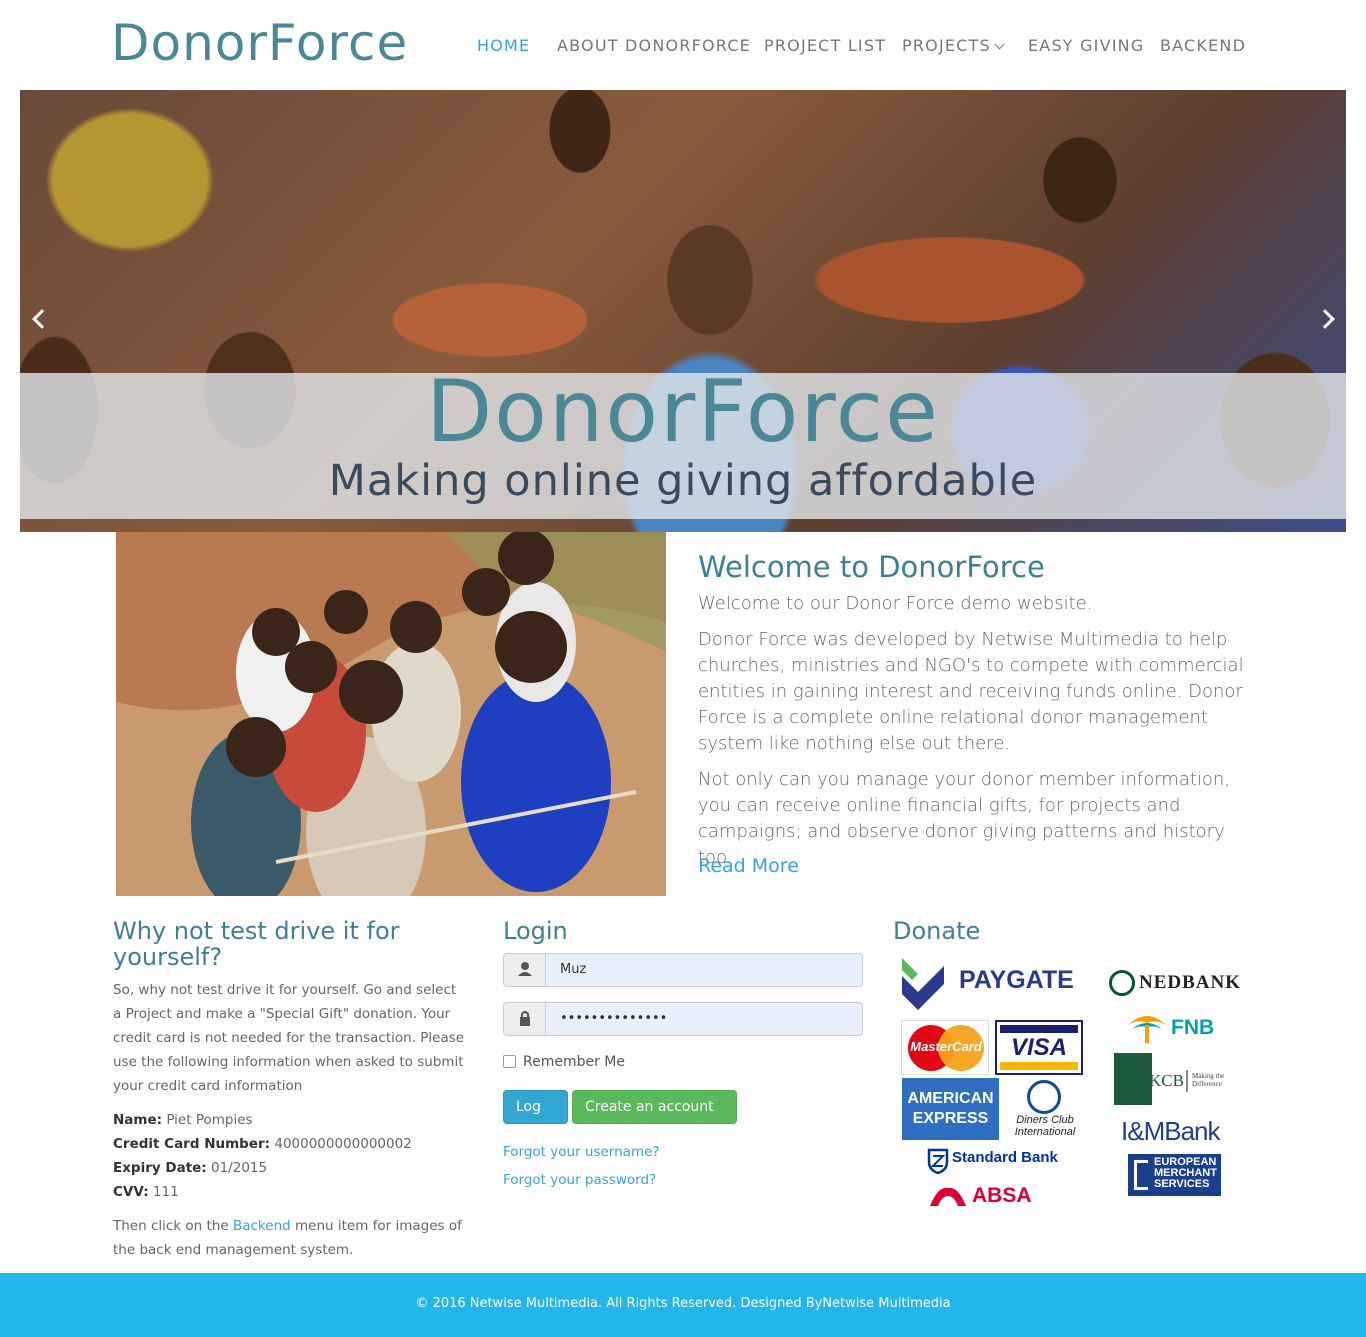 The width and height of the screenshot is (1366, 1337). What do you see at coordinates (165, 1192) in the screenshot?
I see `card-cvv-value: 111` at bounding box center [165, 1192].